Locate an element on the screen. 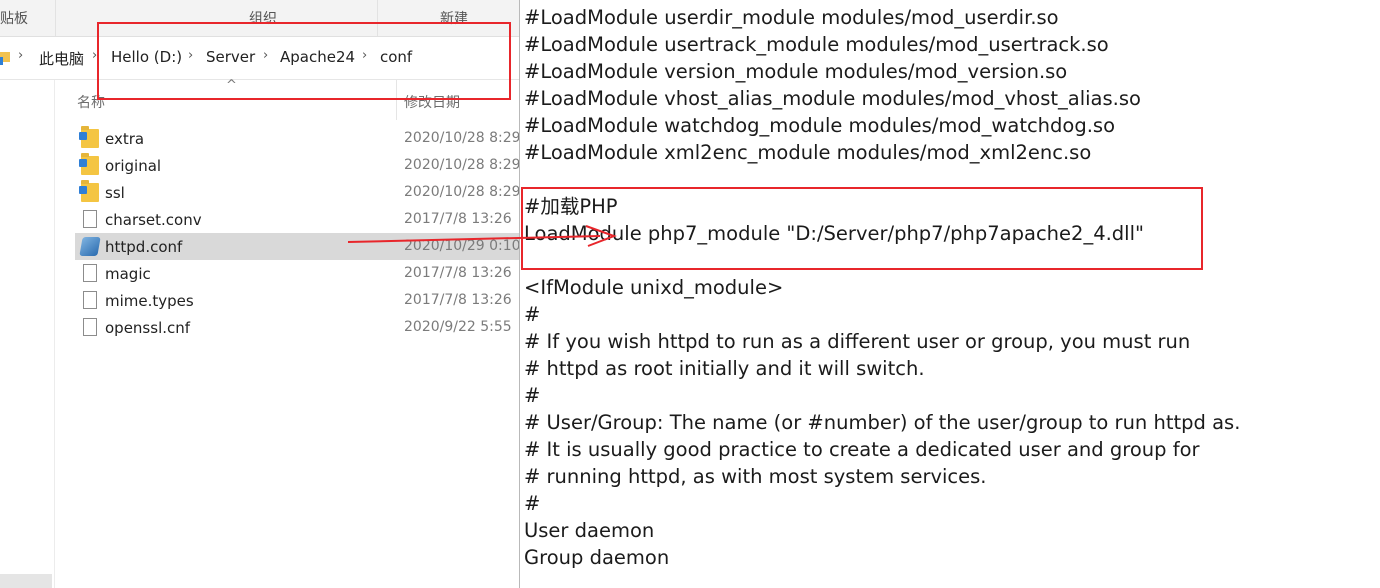 The image size is (1380, 588). file-row-openssl-cnf: openssl.cnf 2020/9/22 5:55 is located at coordinates (297, 327).